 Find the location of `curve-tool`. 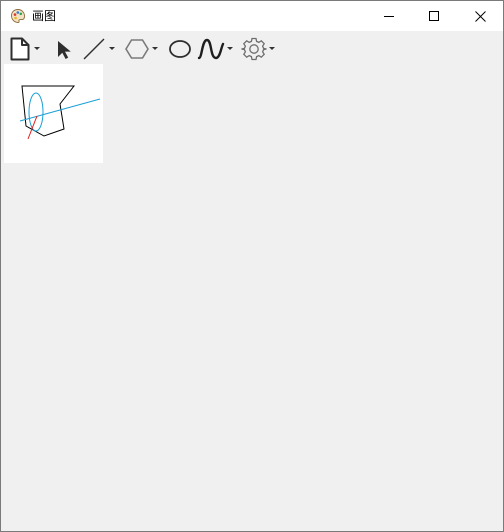

curve-tool is located at coordinates (216, 49).